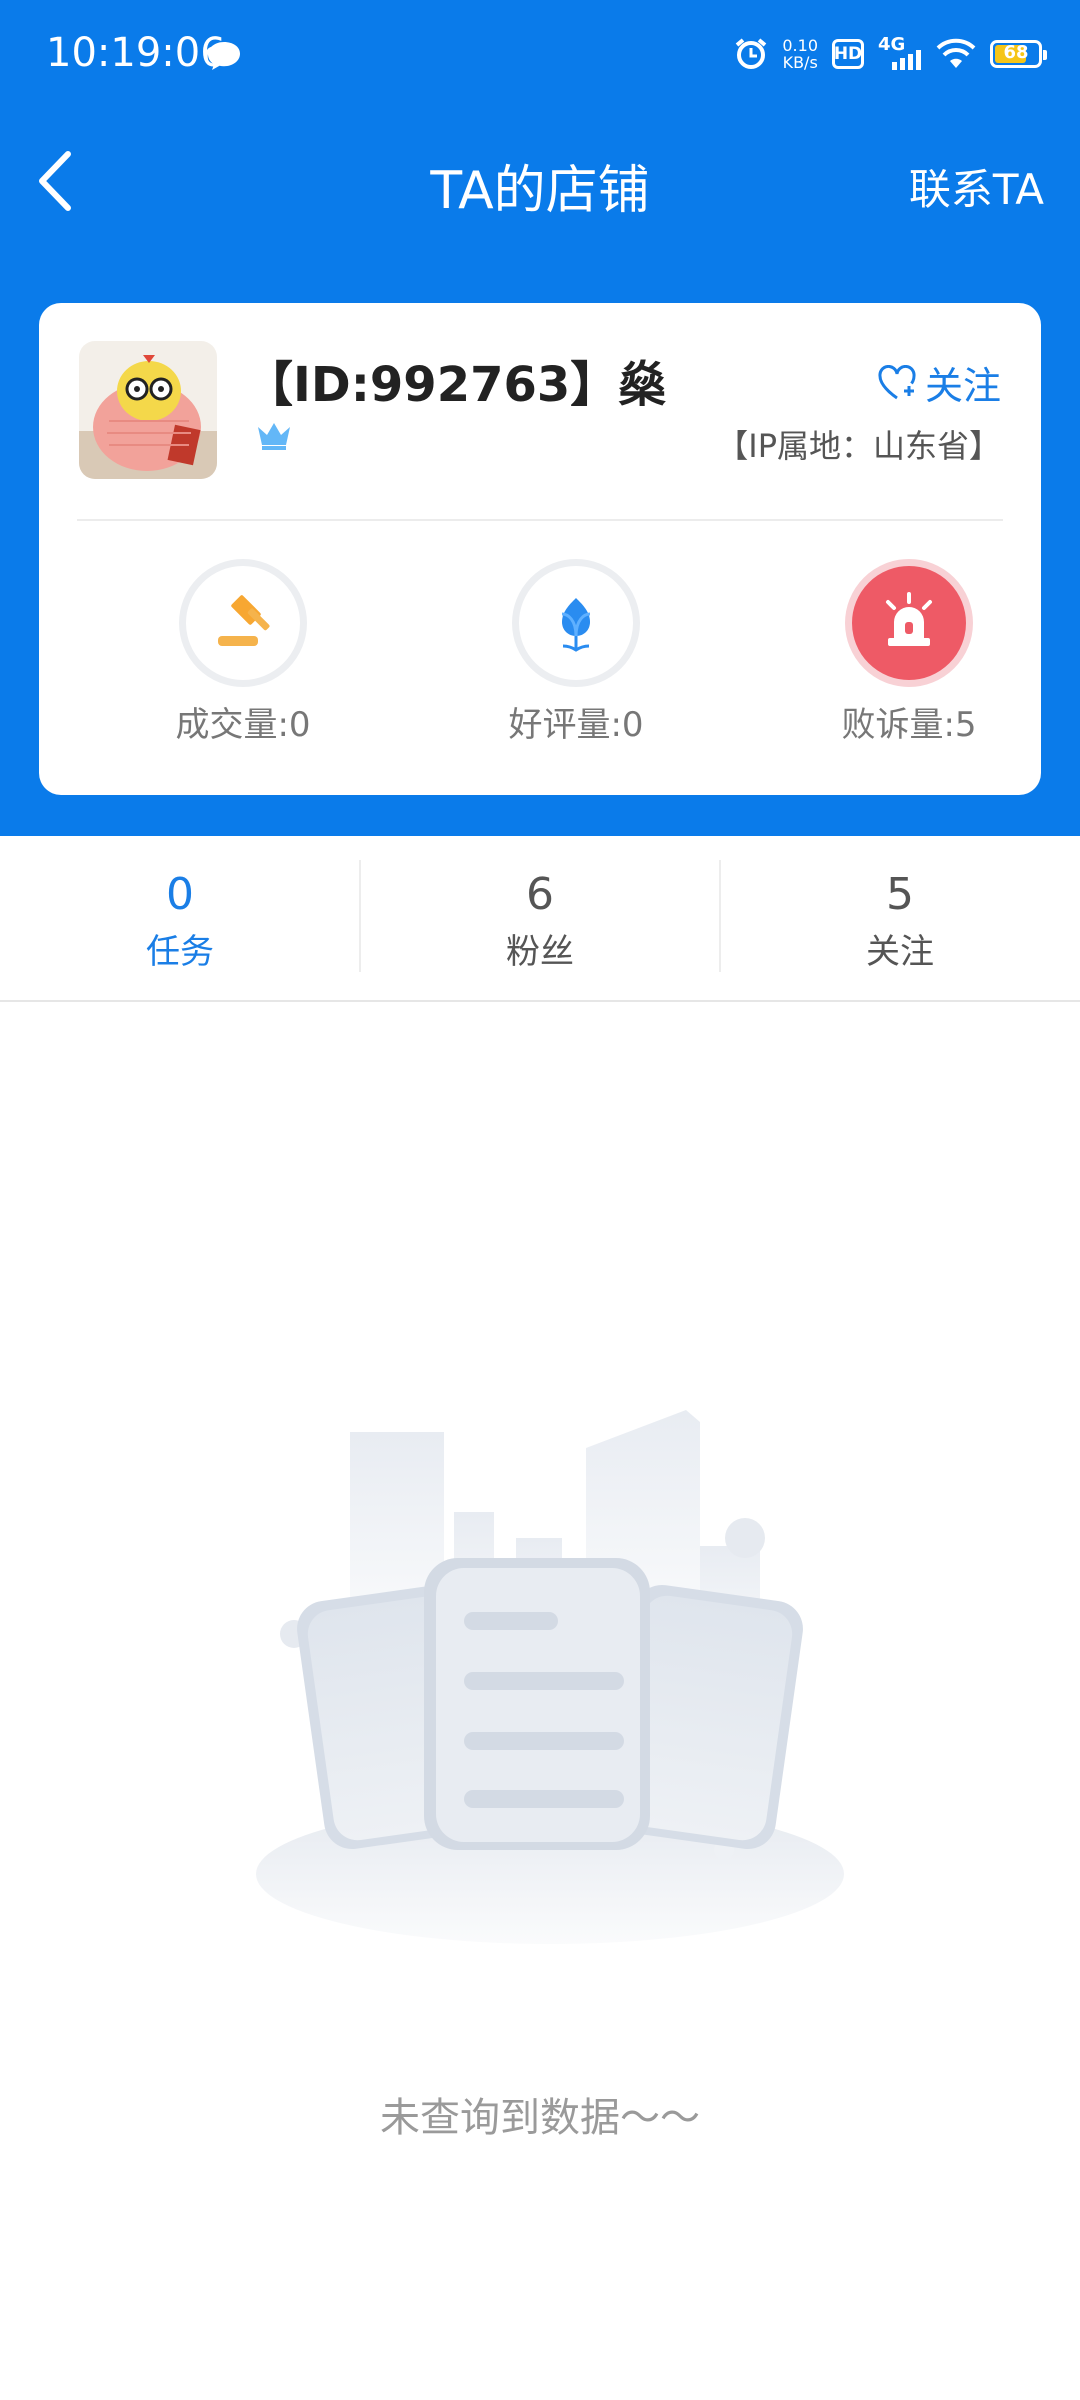 This screenshot has width=1080, height=2400. Describe the element at coordinates (976, 186) in the screenshot. I see `contact-button: 联系TA` at that location.